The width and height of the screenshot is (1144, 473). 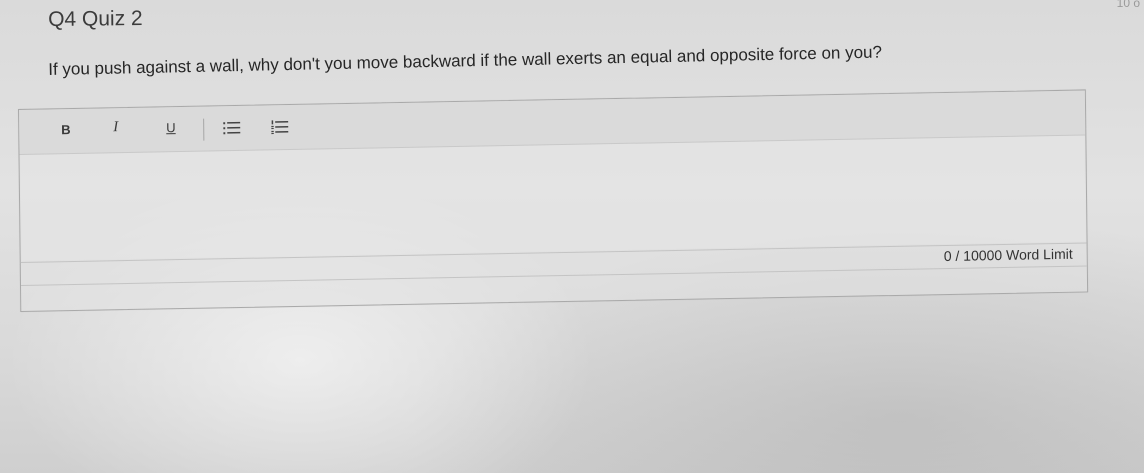 I want to click on bullet-list-button, so click(x=232, y=128).